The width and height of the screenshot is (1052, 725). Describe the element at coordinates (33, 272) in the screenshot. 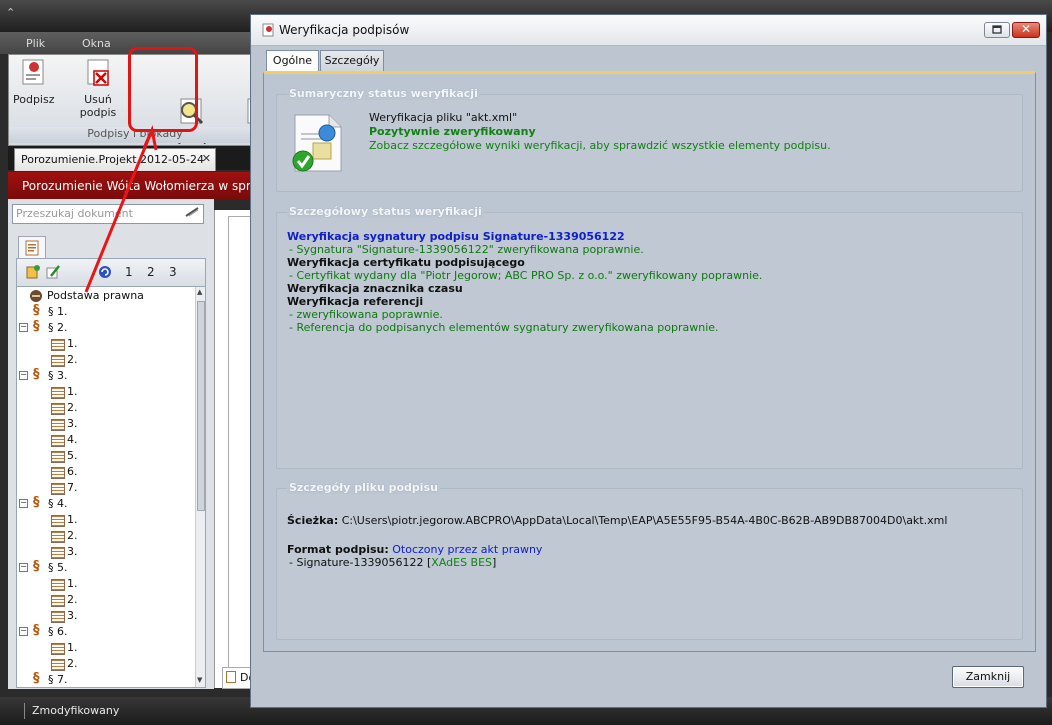

I see `add-node-icon` at that location.